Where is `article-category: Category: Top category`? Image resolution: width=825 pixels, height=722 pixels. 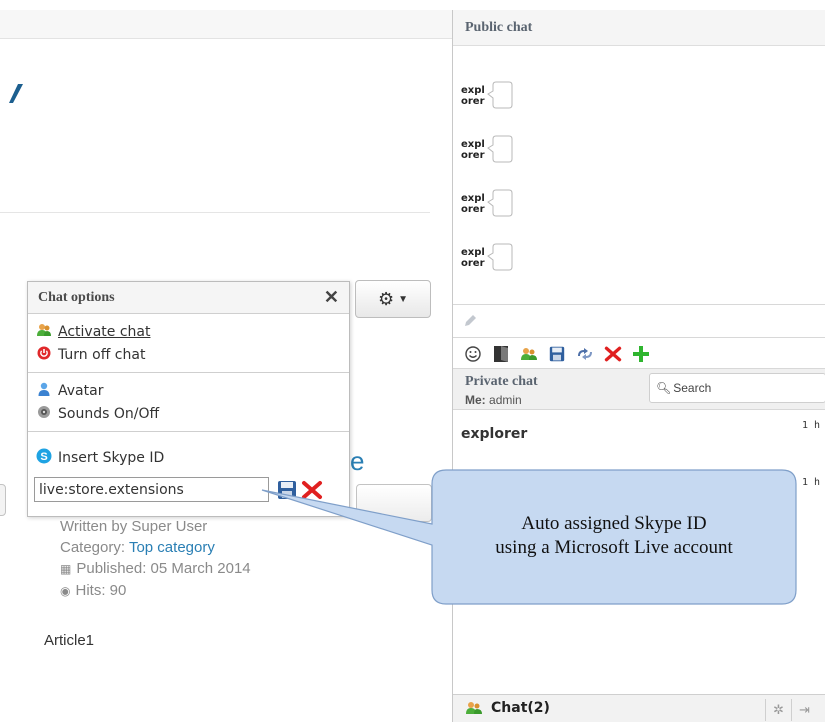
article-category: Category: Top category is located at coordinates (155, 547).